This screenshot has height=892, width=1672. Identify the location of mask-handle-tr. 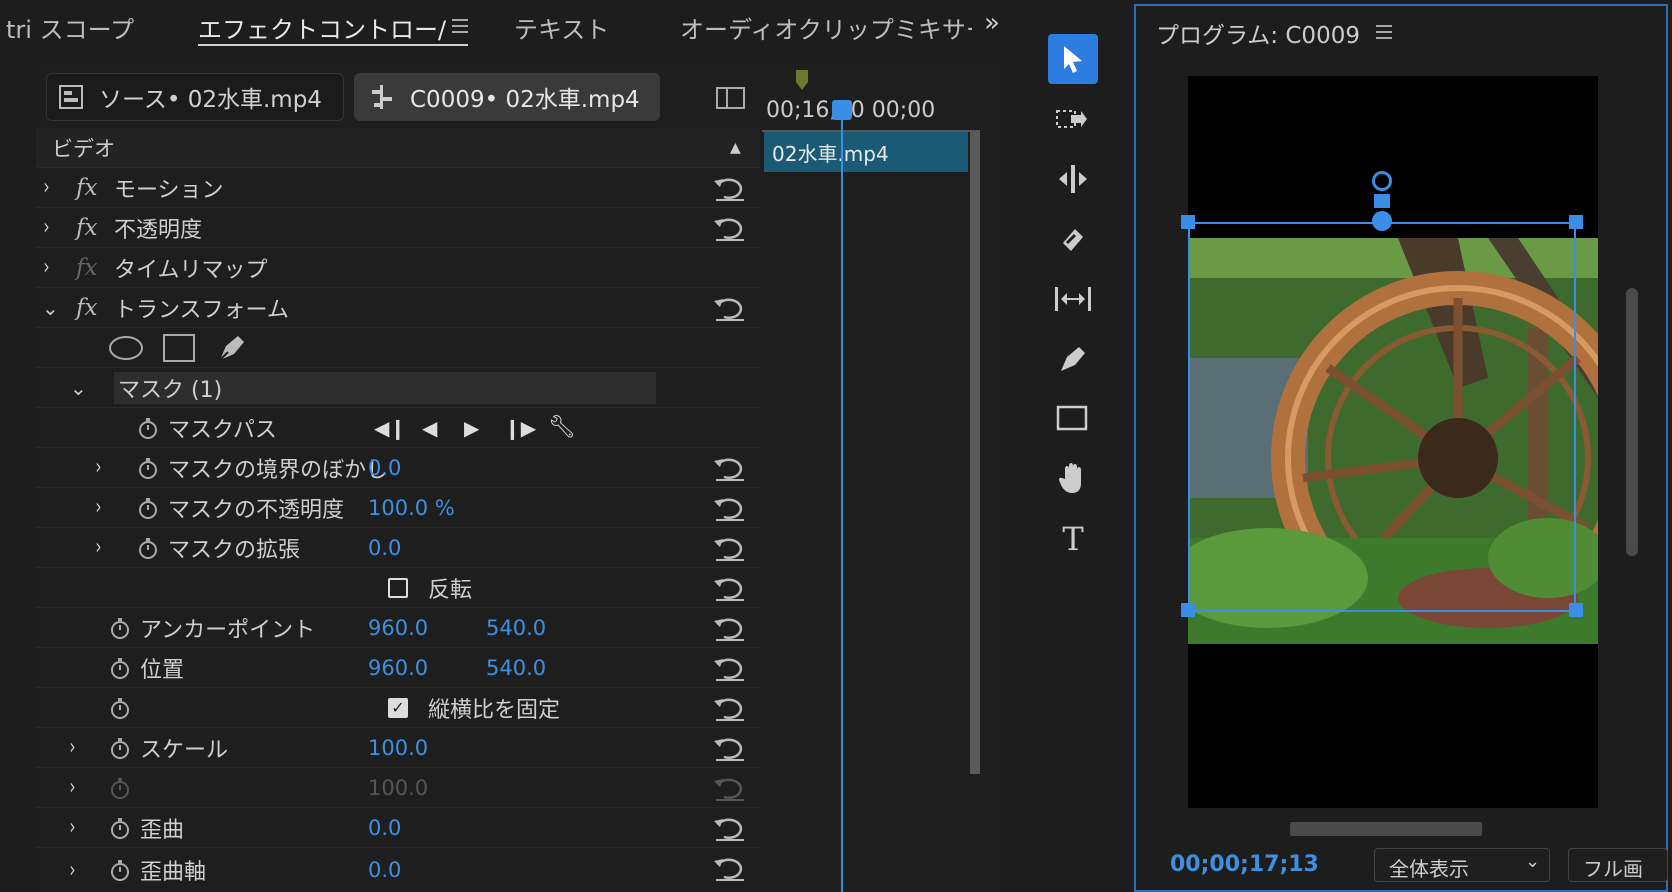
(1576, 222).